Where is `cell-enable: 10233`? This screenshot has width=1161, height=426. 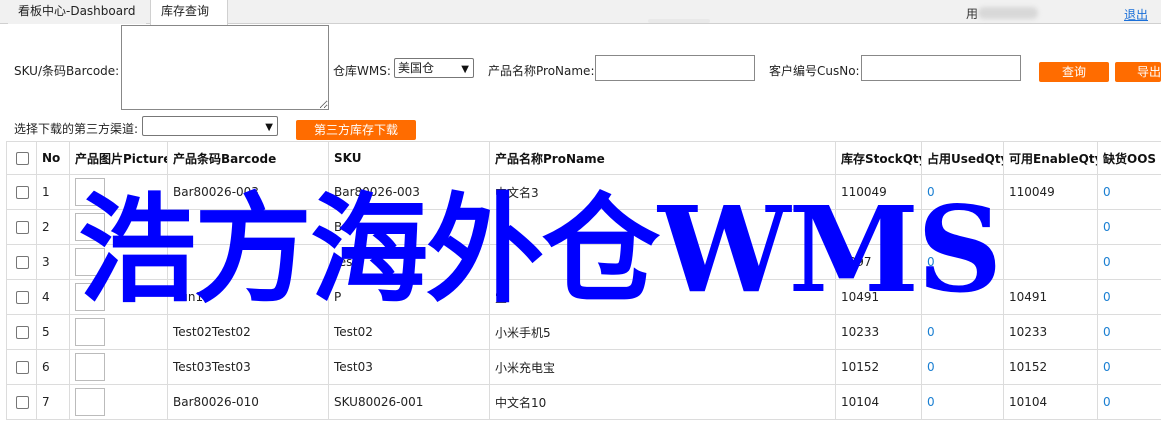
cell-enable: 10233 is located at coordinates (1050, 332).